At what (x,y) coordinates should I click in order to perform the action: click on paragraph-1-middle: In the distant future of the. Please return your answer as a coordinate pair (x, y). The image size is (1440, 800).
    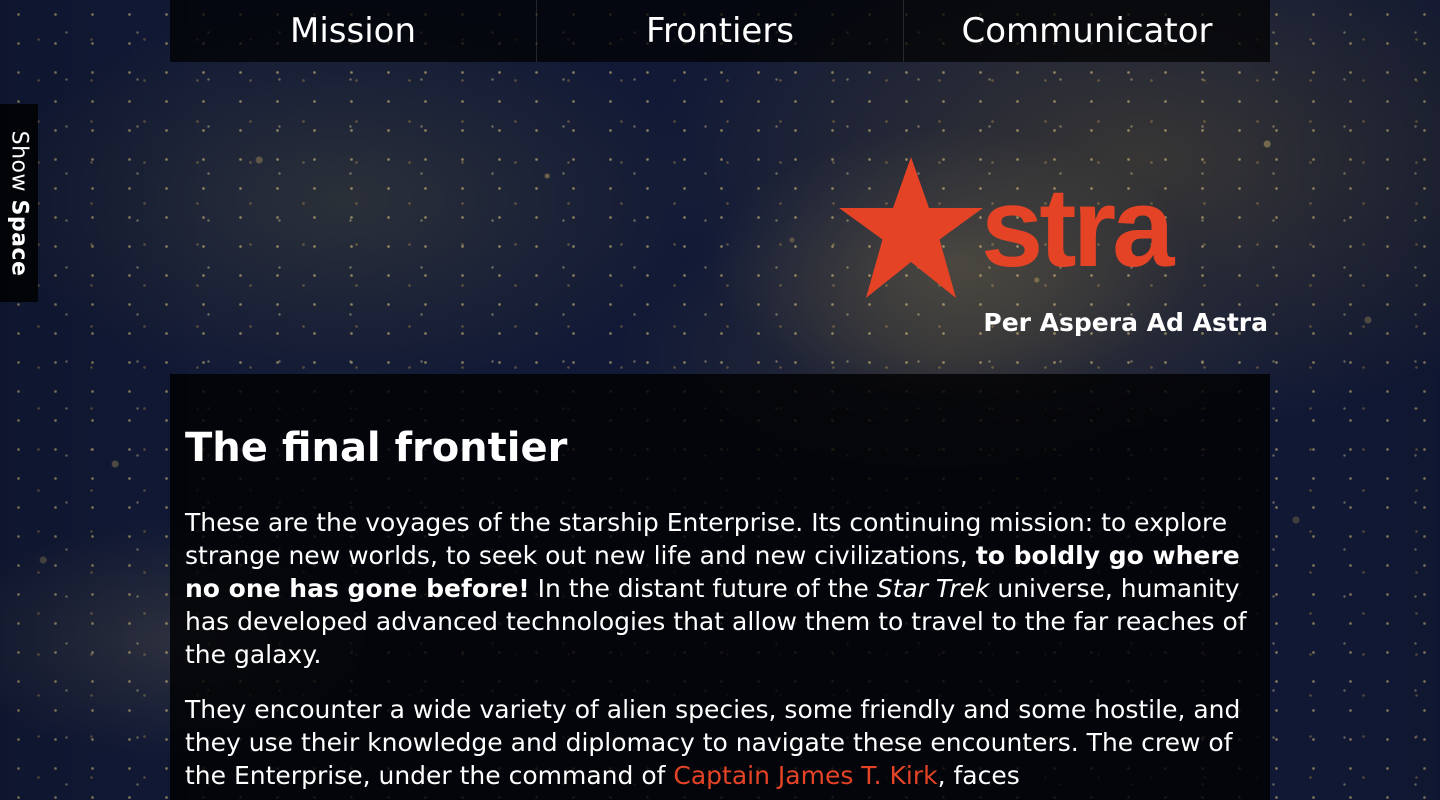
    Looking at the image, I should click on (703, 588).